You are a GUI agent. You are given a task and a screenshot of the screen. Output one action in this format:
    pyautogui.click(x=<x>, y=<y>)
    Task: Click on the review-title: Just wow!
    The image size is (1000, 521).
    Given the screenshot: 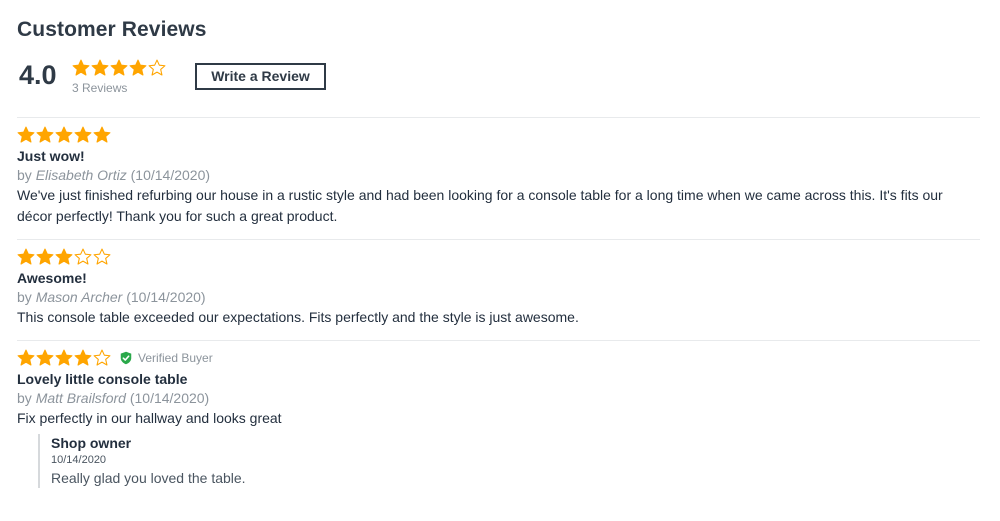 What is the action you would take?
    pyautogui.click(x=51, y=156)
    